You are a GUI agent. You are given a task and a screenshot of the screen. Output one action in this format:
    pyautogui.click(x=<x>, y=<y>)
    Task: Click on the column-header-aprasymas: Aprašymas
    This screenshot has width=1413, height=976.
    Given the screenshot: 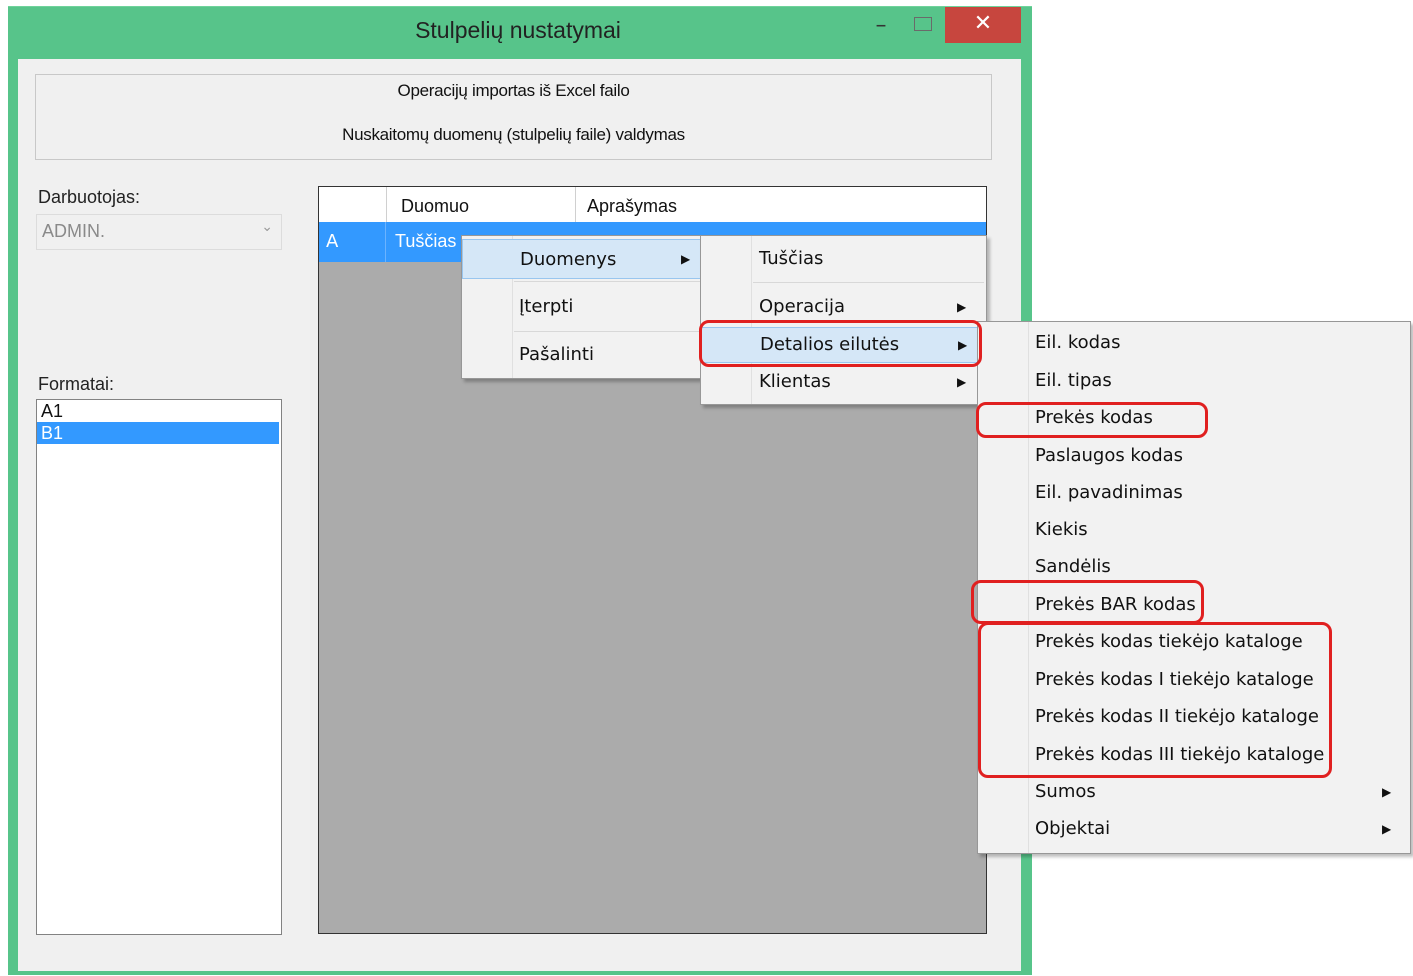 What is the action you would take?
    pyautogui.click(x=632, y=204)
    